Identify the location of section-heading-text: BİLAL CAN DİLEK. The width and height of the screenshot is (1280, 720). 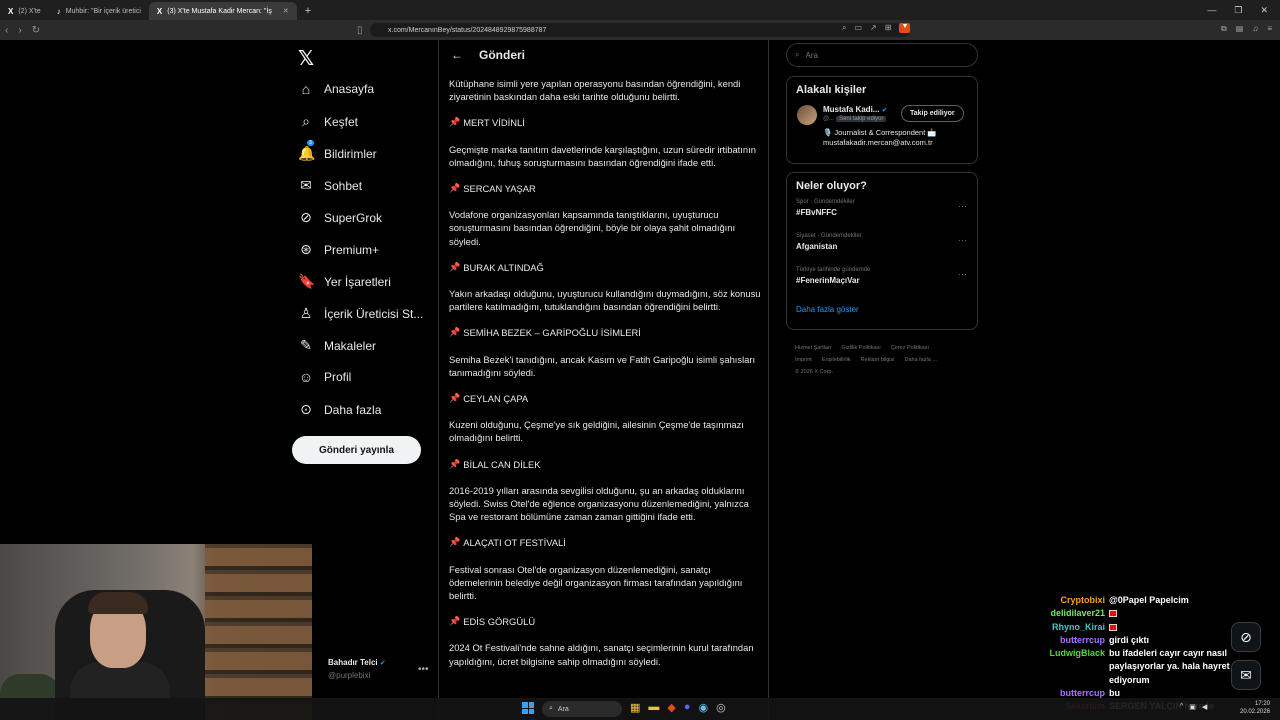
(502, 464).